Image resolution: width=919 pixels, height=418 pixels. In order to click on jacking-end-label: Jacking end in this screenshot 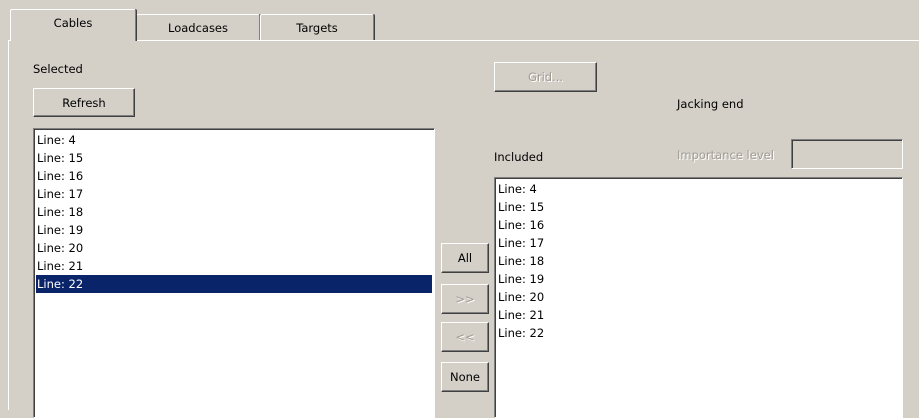, I will do `click(710, 104)`.